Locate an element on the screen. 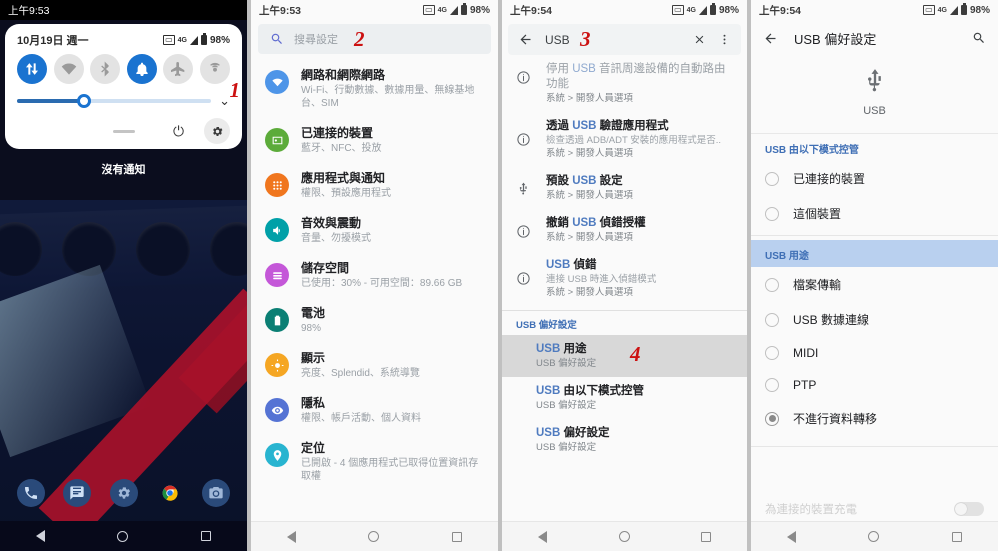 Image resolution: width=998 pixels, height=551 pixels. tile-bluetooth is located at coordinates (105, 69).